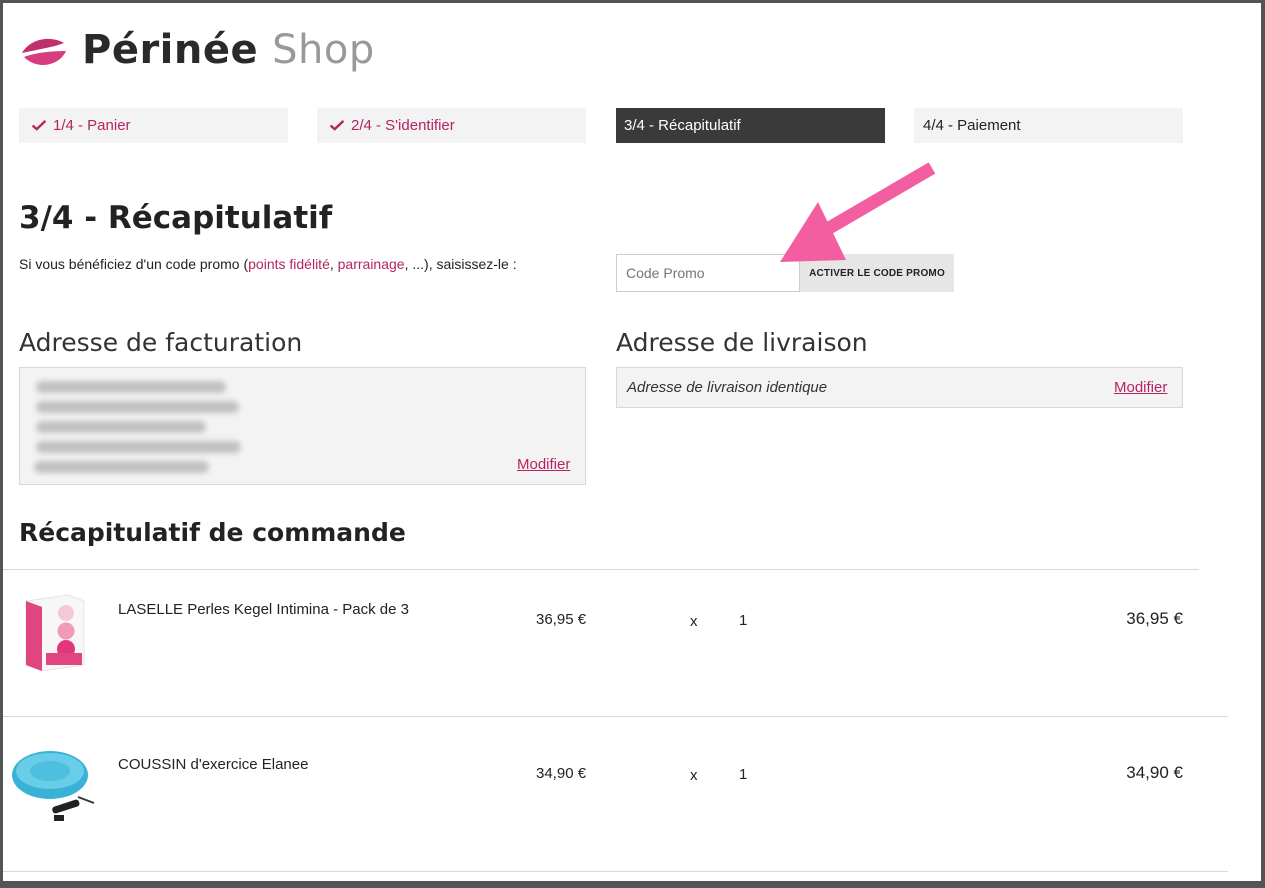  I want to click on promo-comma: ,, so click(333, 264).